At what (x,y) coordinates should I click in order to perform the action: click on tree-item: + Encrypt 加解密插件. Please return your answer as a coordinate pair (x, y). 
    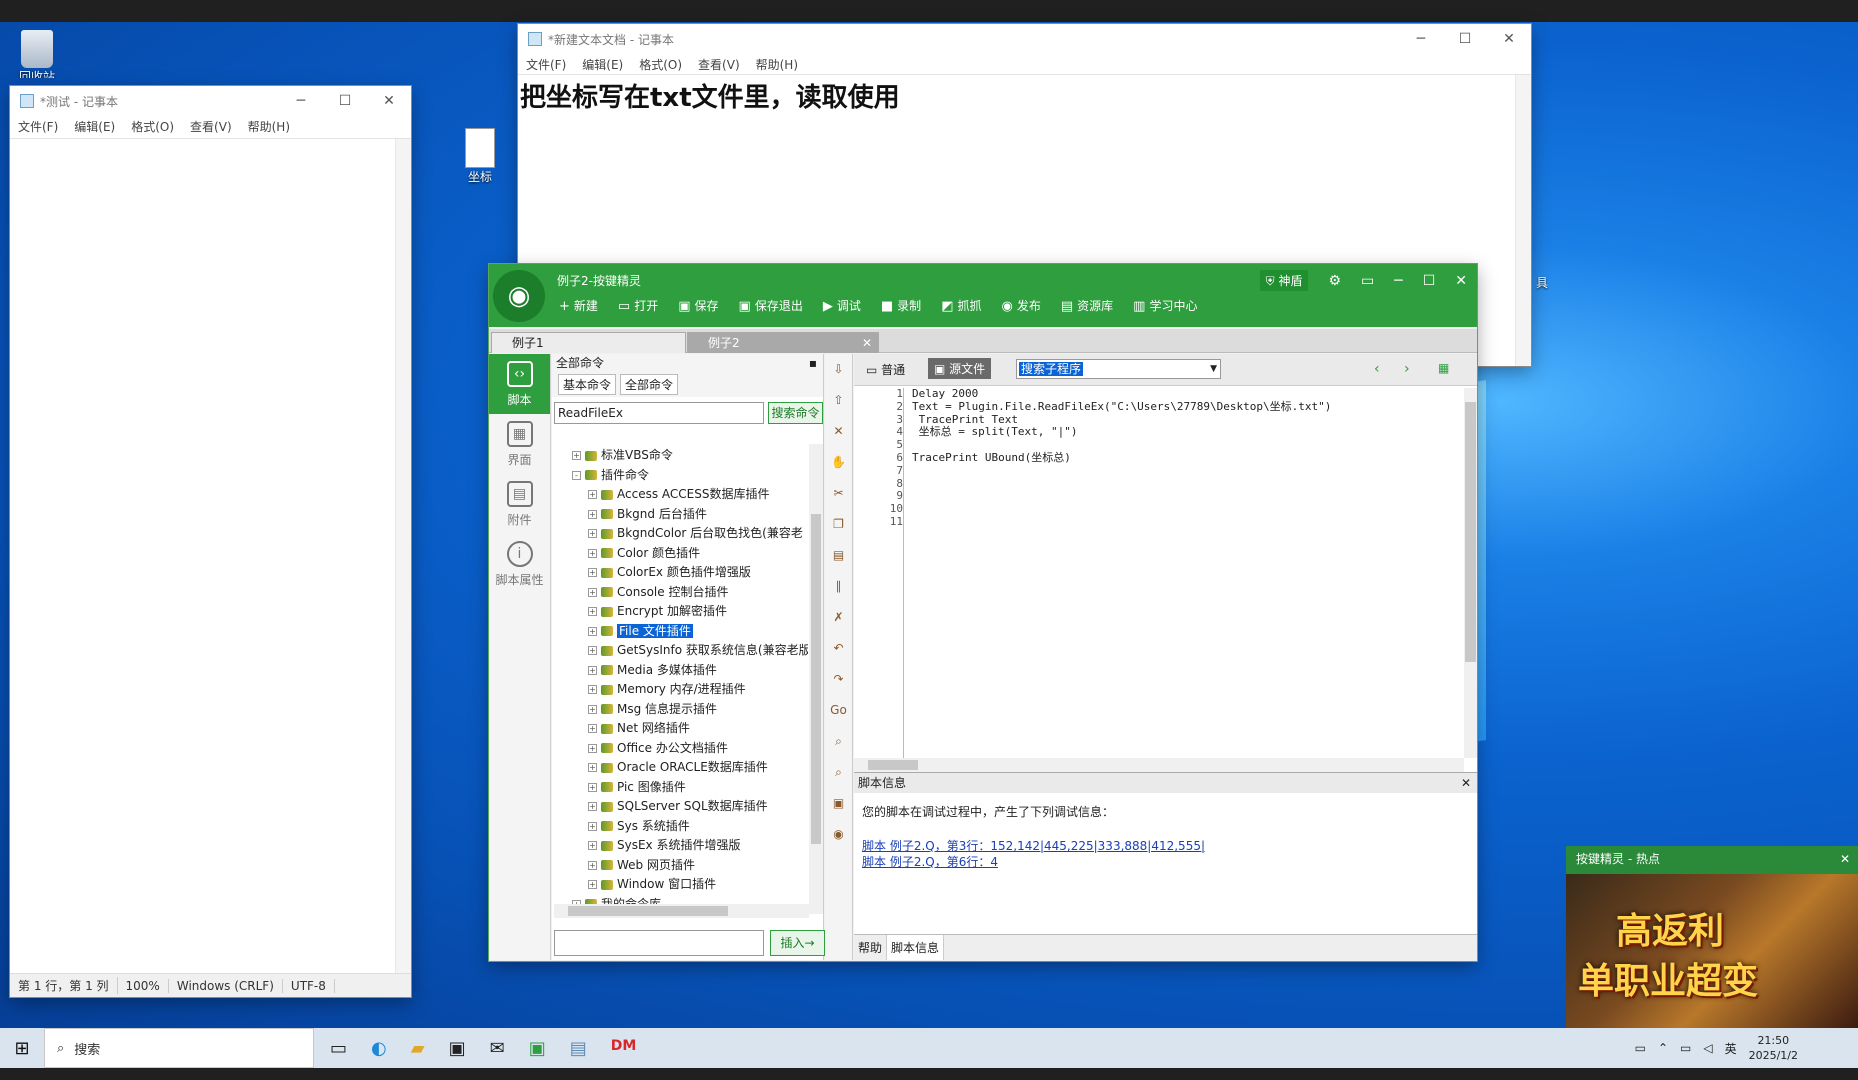
    Looking at the image, I should click on (680, 612).